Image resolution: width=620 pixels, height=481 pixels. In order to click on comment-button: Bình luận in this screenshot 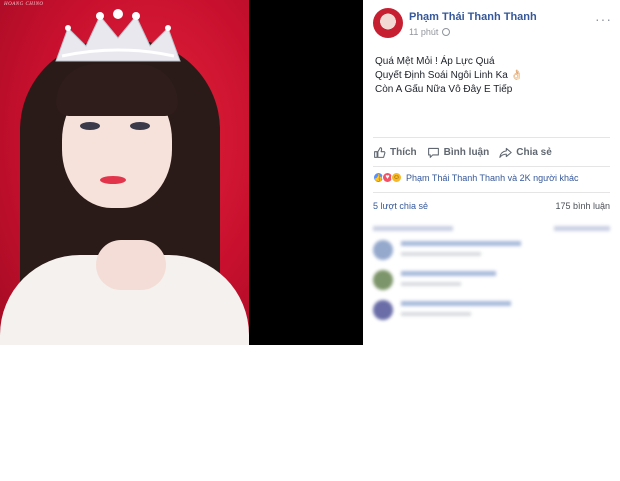, I will do `click(458, 152)`.